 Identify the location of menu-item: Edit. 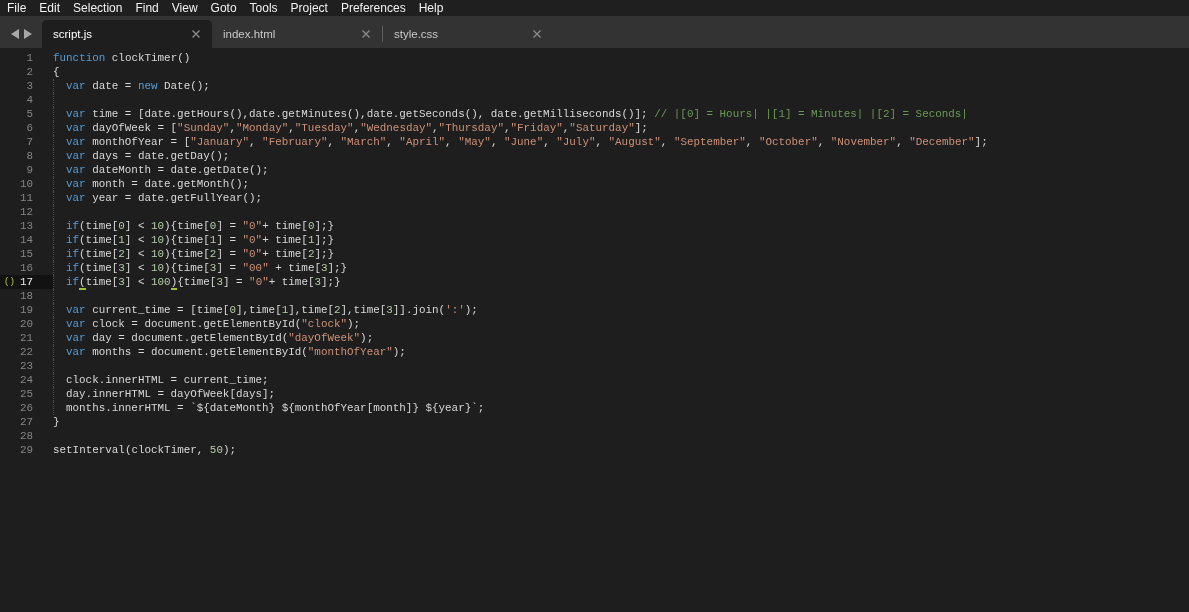
(49, 8).